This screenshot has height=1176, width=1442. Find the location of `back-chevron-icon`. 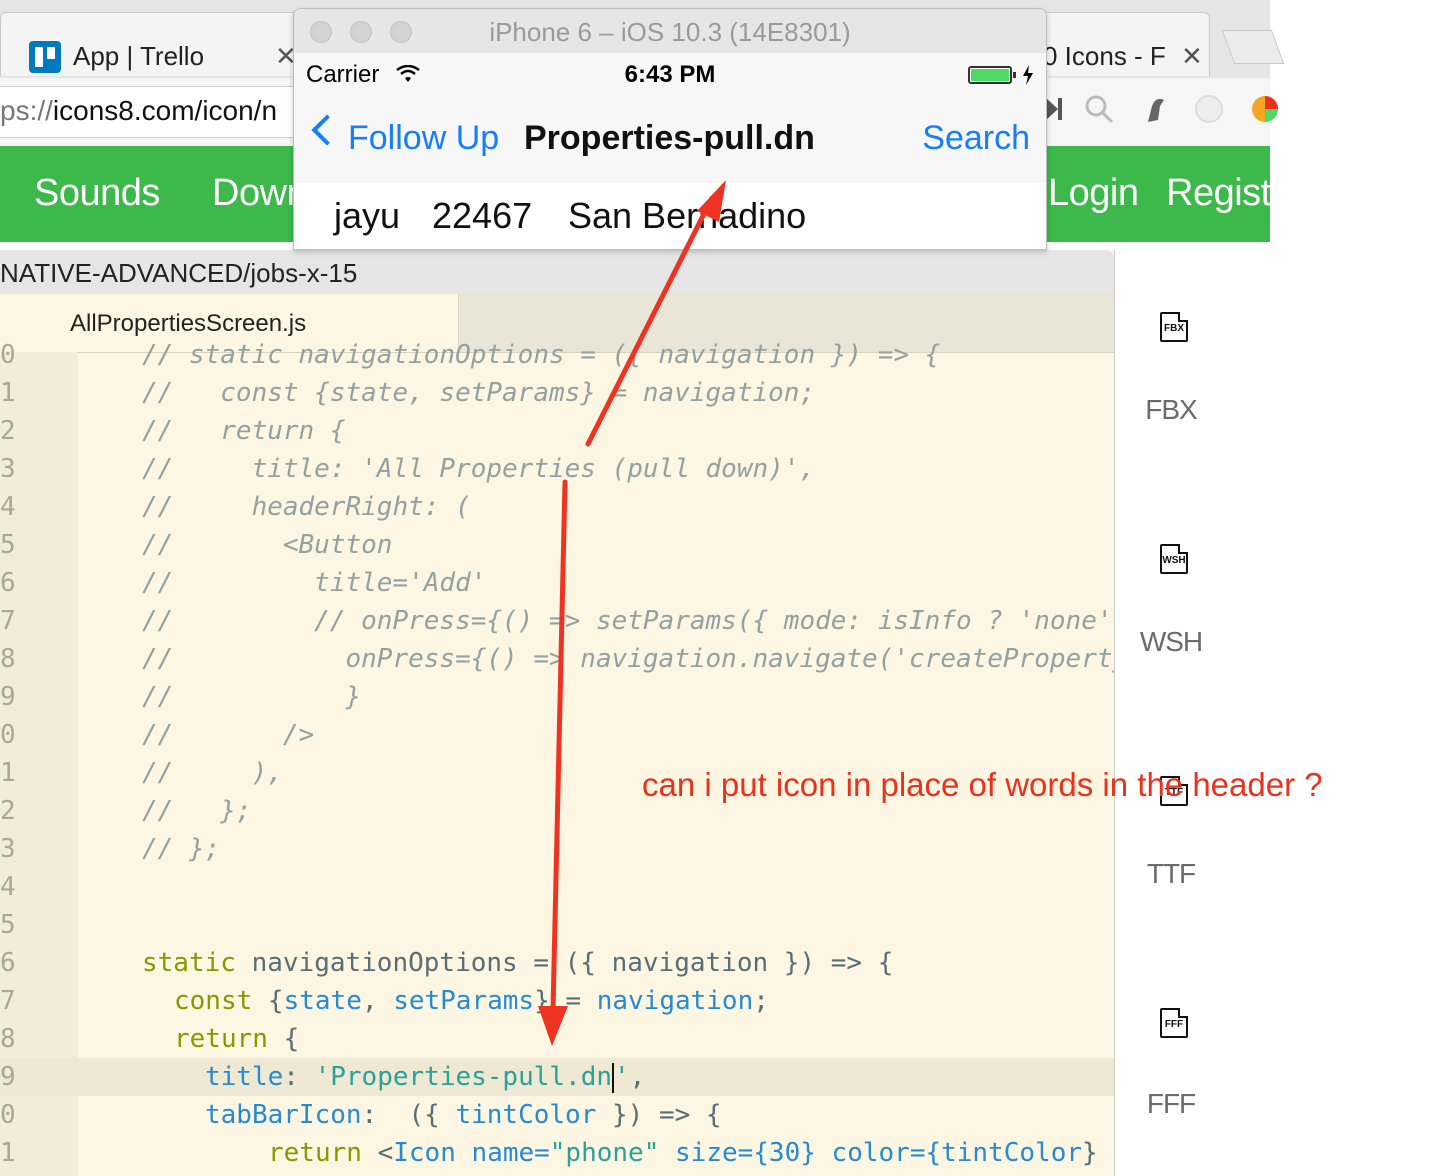

back-chevron-icon is located at coordinates (327, 130).